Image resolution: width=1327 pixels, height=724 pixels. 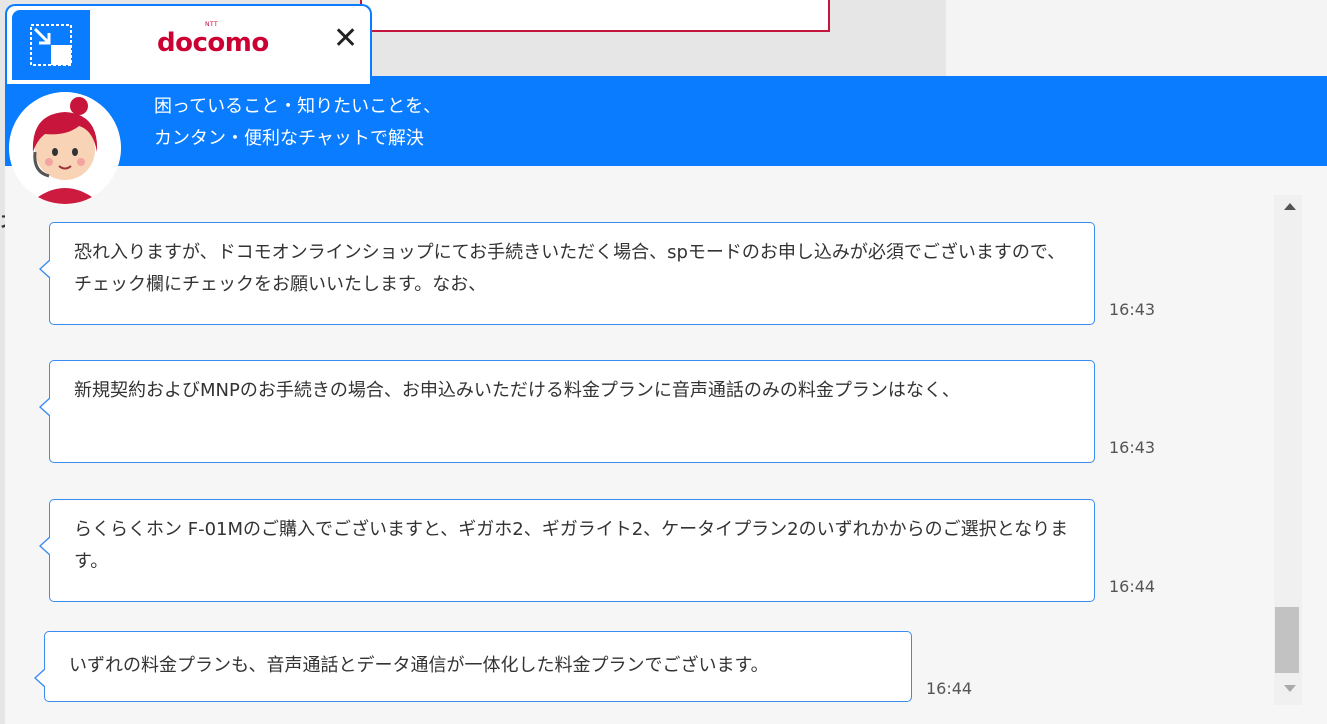 I want to click on operator-avatar-icon, so click(x=65, y=148).